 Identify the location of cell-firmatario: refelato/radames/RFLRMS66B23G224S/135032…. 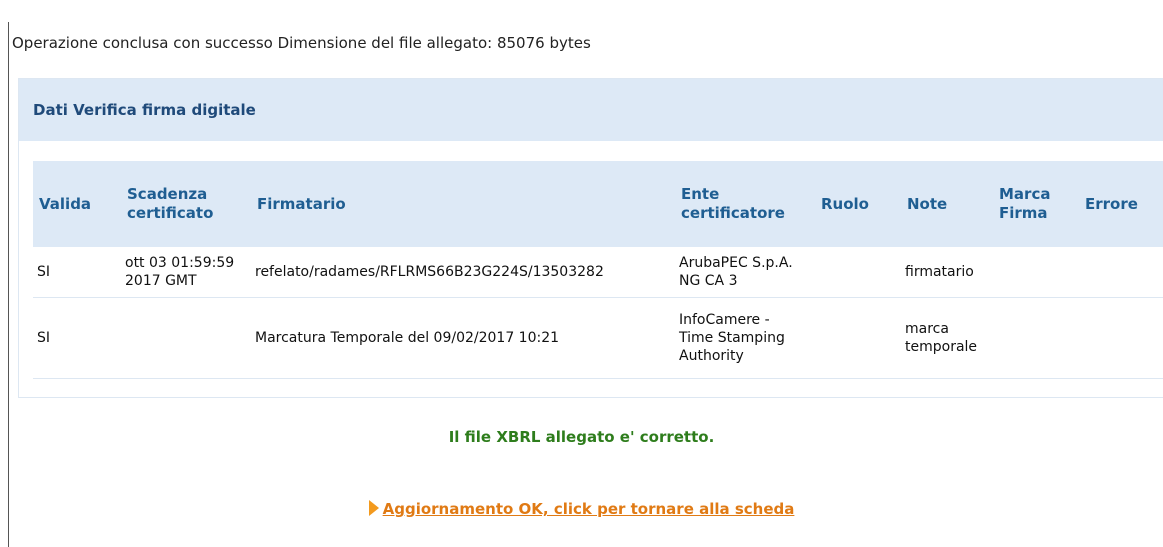
(463, 272).